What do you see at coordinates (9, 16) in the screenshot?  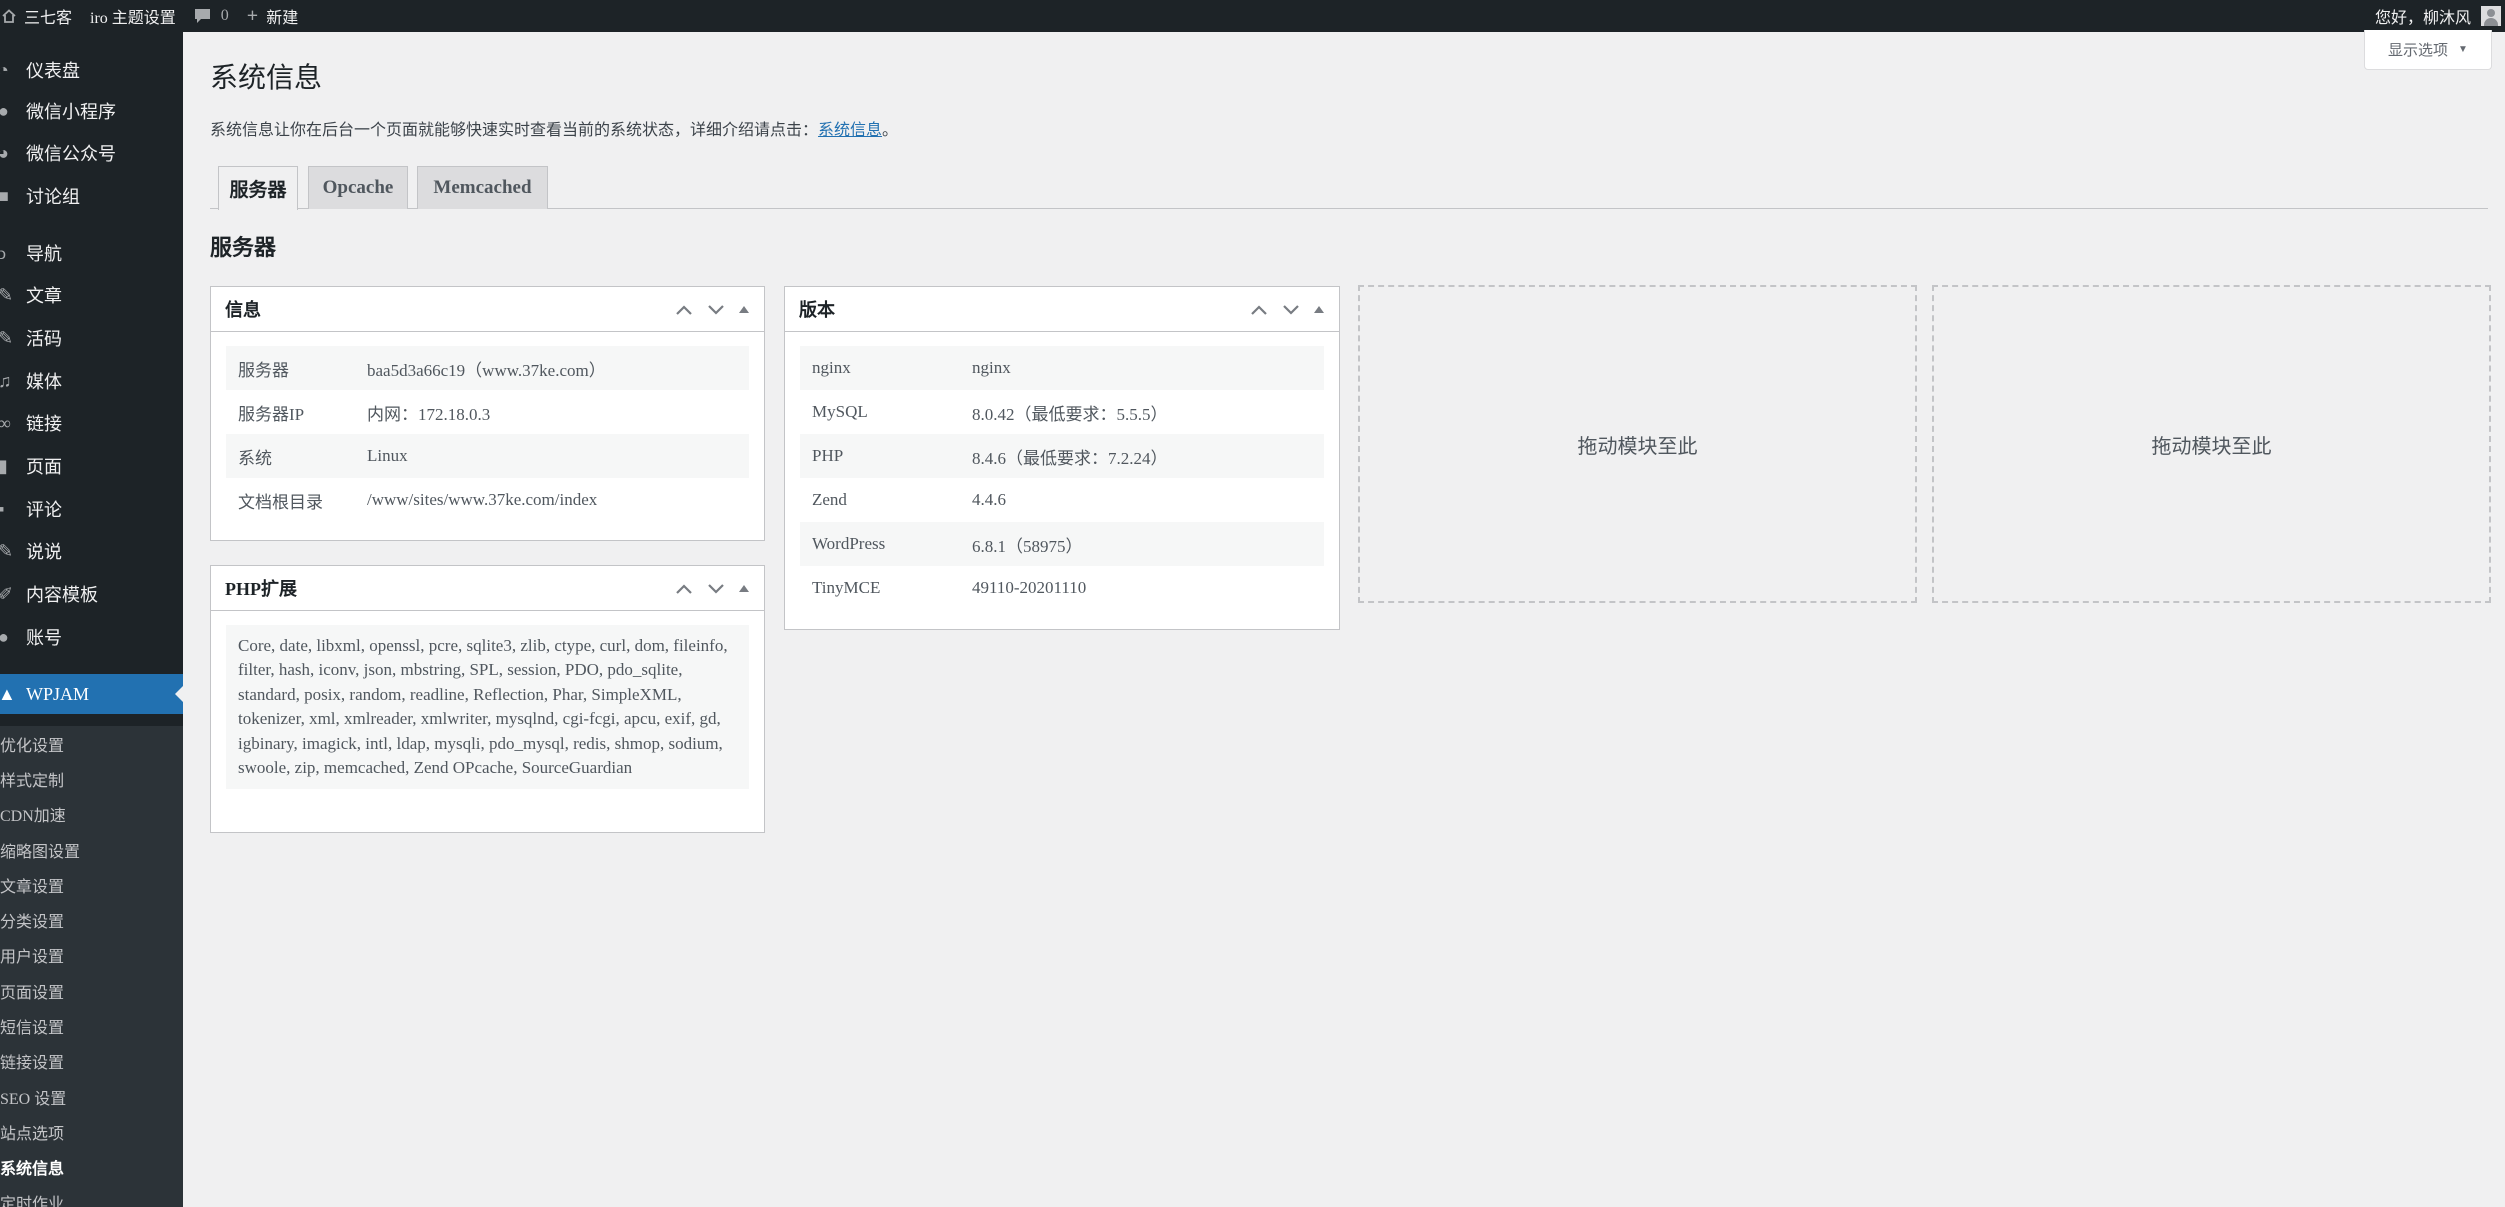 I see `home-icon` at bounding box center [9, 16].